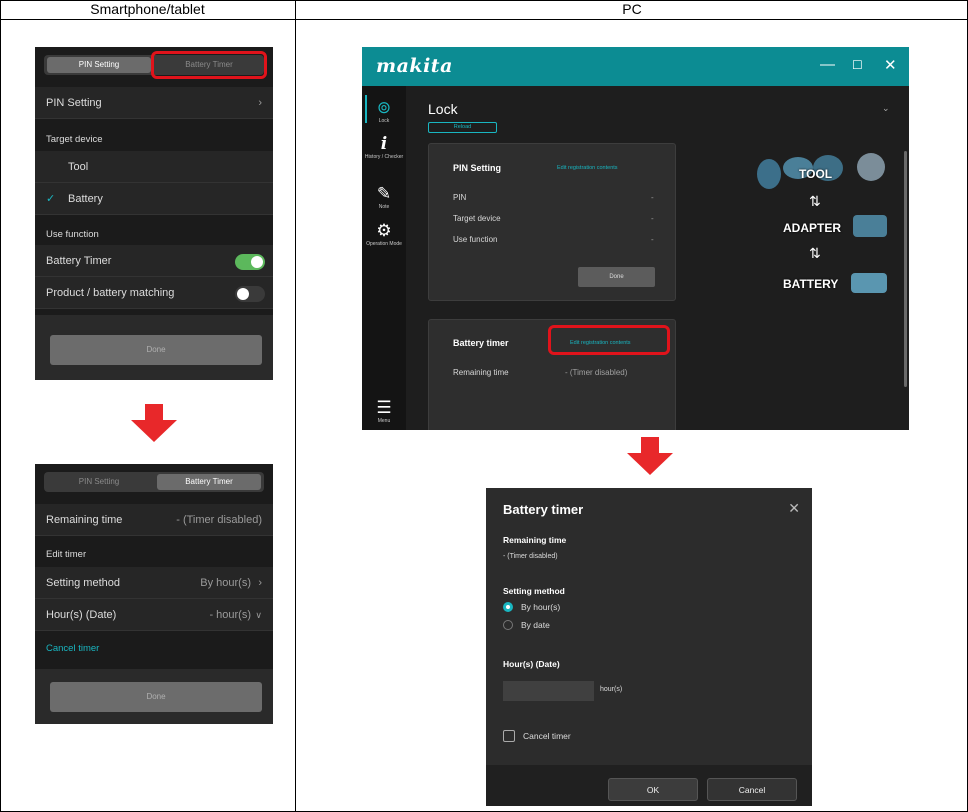 This screenshot has height=812, width=968. What do you see at coordinates (154, 103) in the screenshot?
I see `pin-setting-row: PIN Setting ›` at bounding box center [154, 103].